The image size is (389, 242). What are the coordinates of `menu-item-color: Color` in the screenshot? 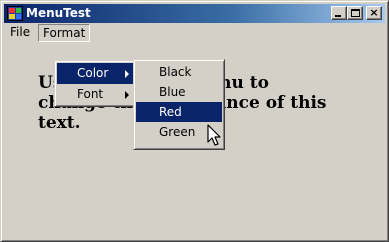 It's located at (96, 73).